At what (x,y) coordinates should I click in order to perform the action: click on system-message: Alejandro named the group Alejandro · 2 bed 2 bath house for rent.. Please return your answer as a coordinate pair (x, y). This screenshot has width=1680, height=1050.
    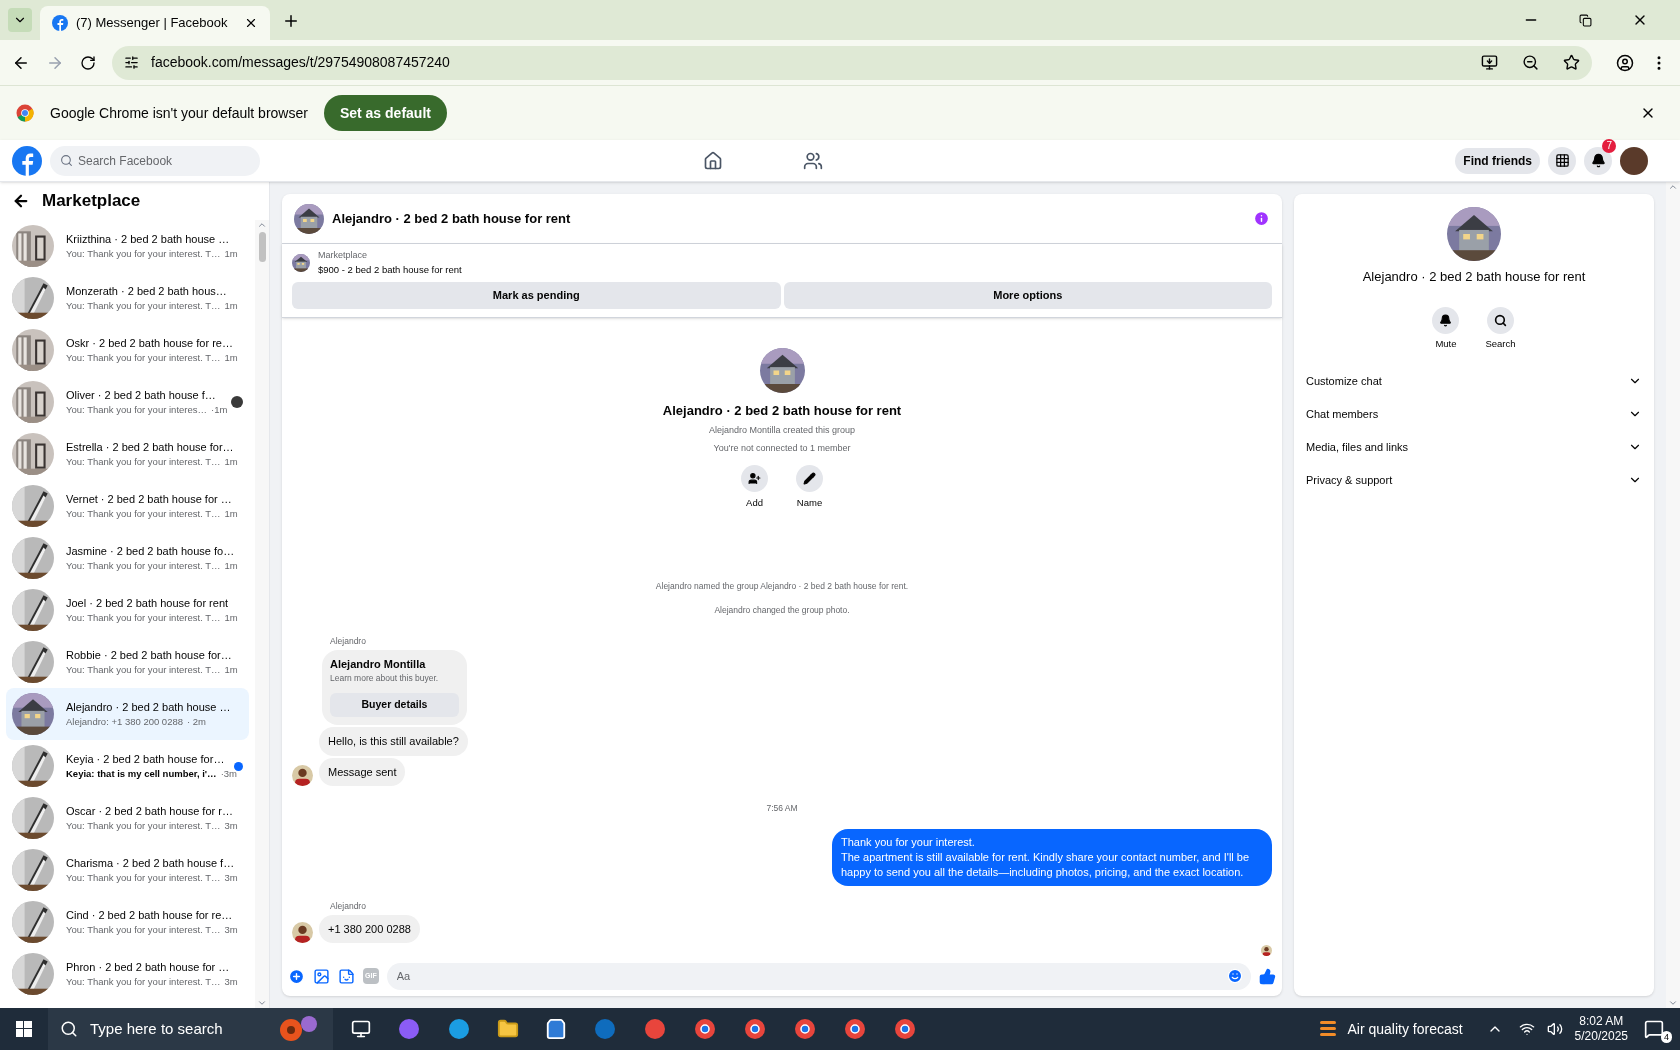
    Looking at the image, I should click on (782, 586).